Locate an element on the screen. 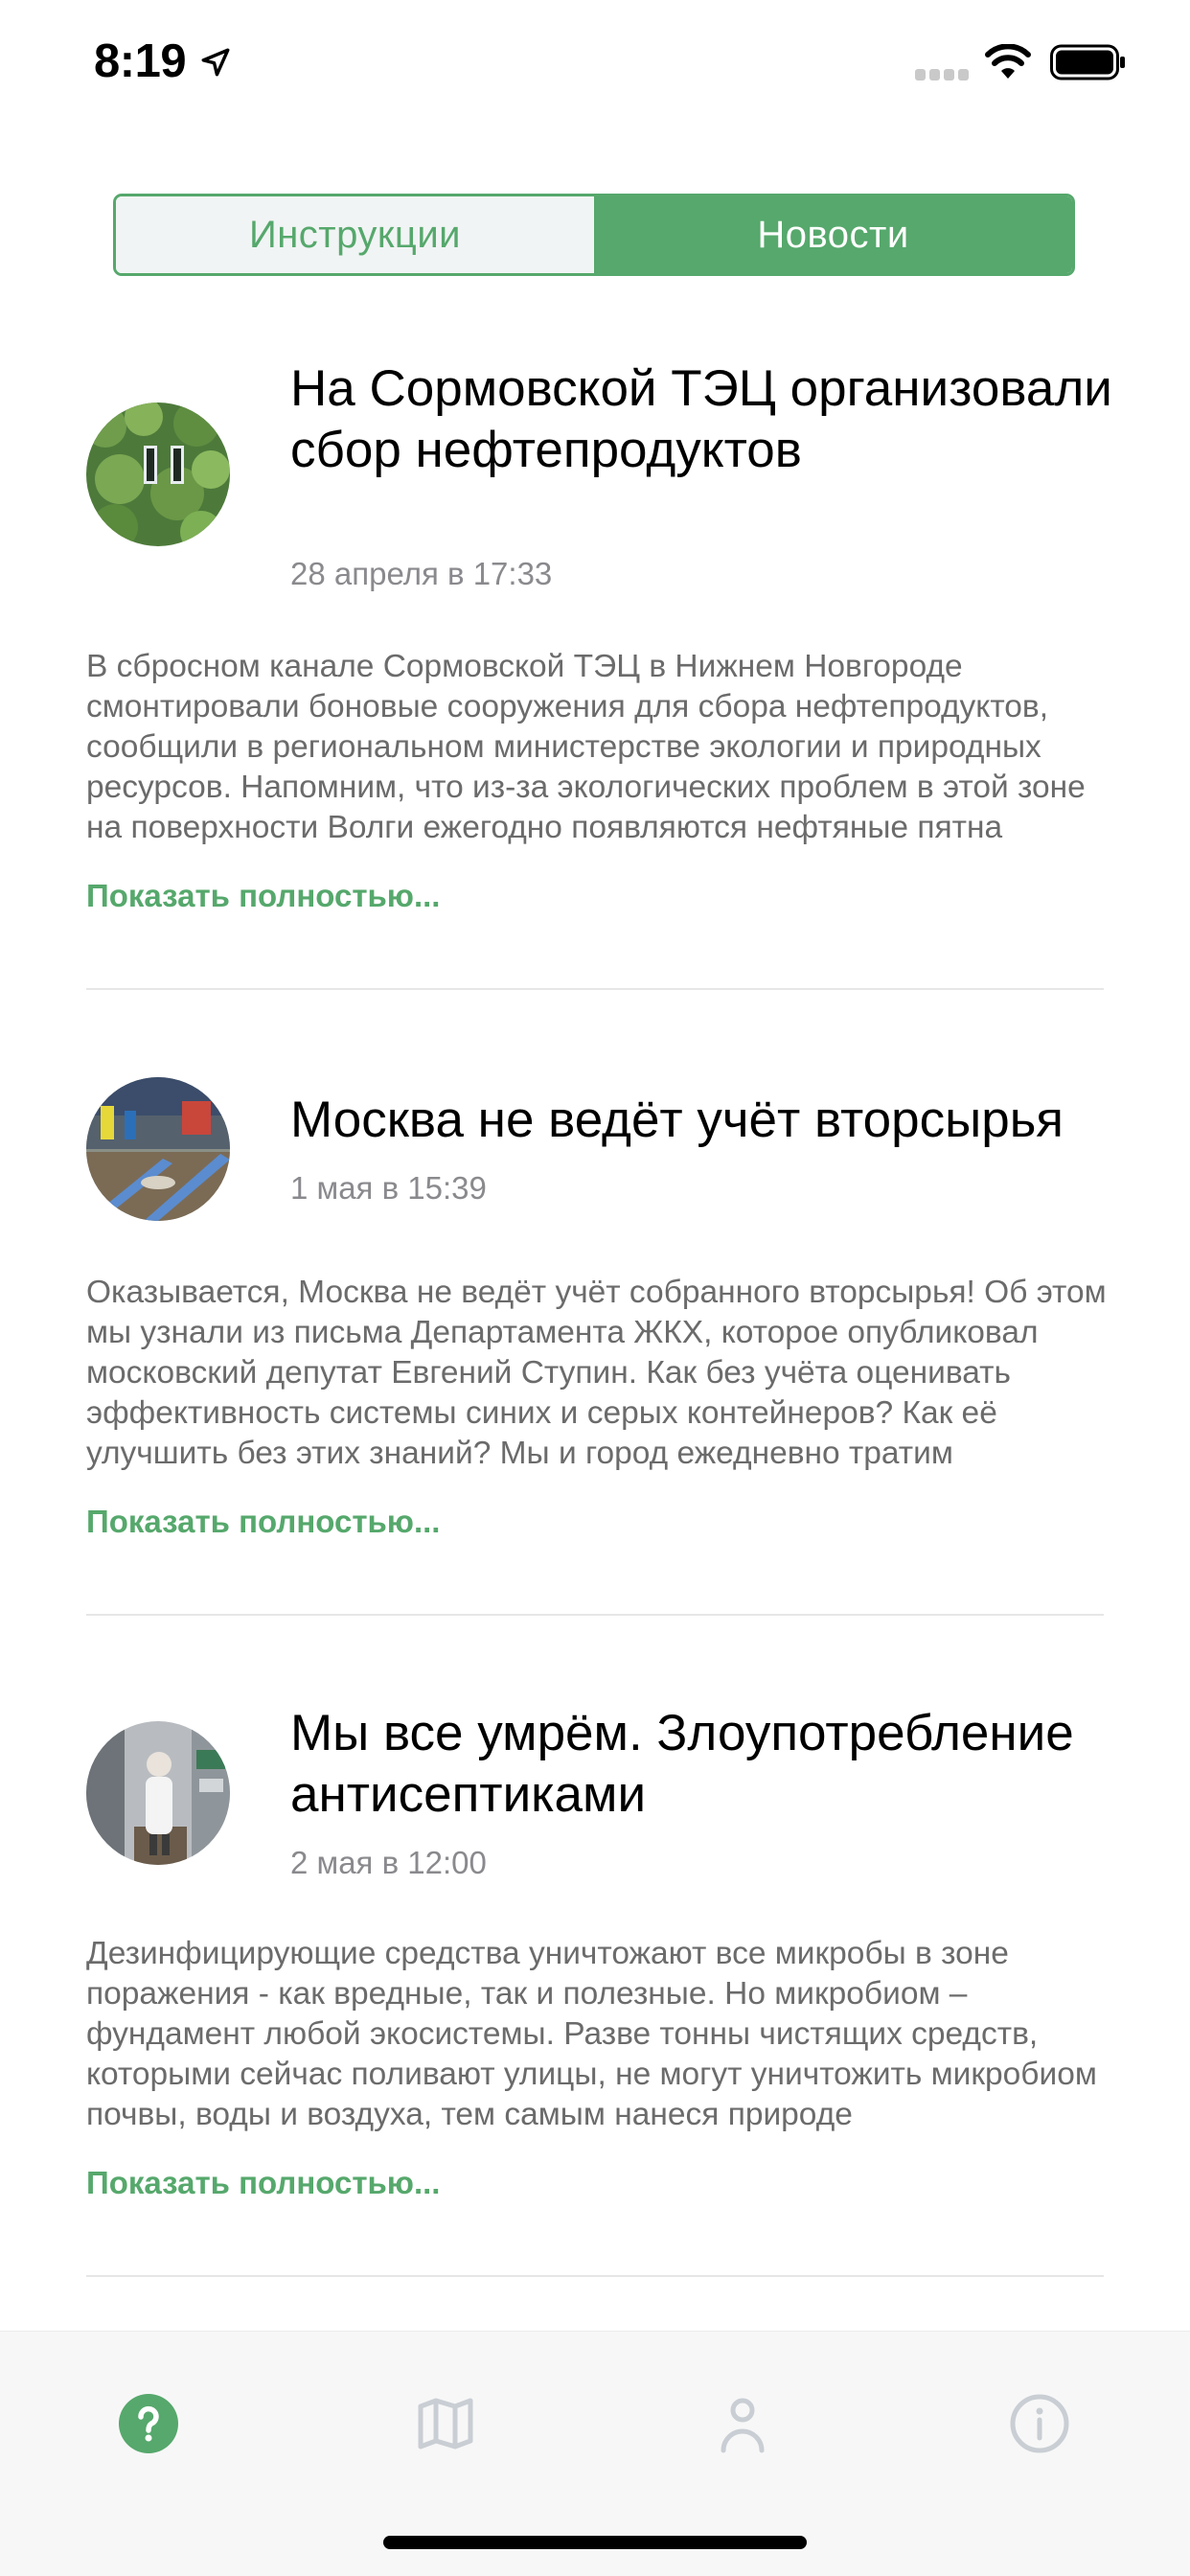 This screenshot has width=1190, height=2576. news-date: 2 мая в 12:00 is located at coordinates (389, 1862).